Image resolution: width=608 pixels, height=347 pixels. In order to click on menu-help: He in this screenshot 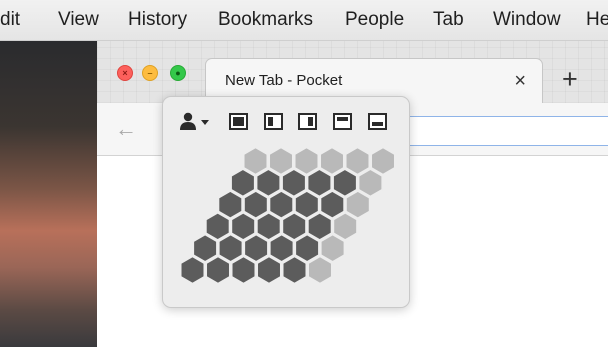, I will do `click(597, 20)`.